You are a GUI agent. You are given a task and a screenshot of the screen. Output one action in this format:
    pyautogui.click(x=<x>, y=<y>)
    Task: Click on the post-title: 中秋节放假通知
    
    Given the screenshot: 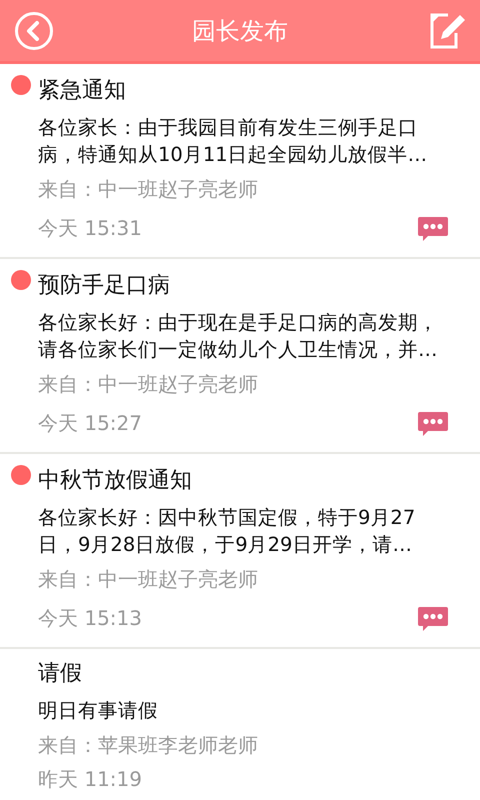 What is the action you would take?
    pyautogui.click(x=115, y=481)
    